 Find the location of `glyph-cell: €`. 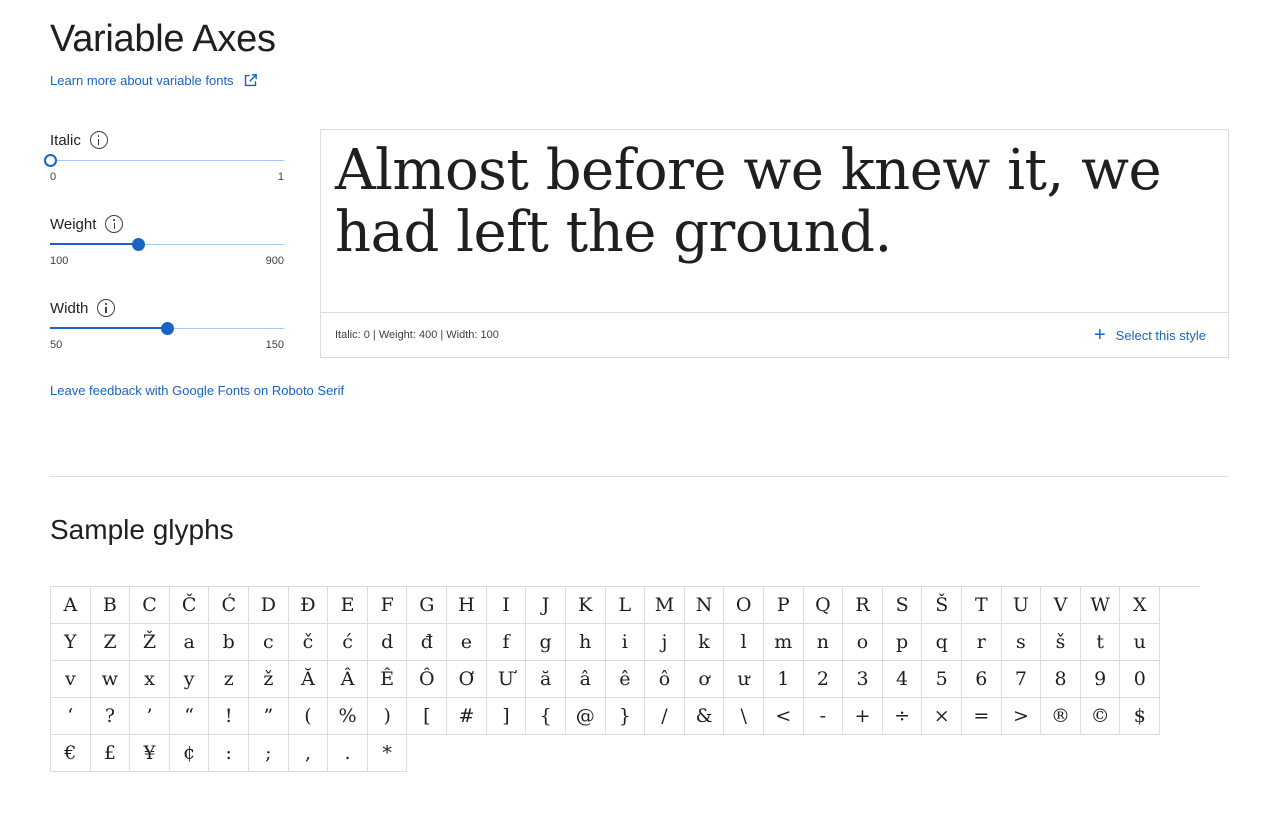

glyph-cell: € is located at coordinates (71, 753).